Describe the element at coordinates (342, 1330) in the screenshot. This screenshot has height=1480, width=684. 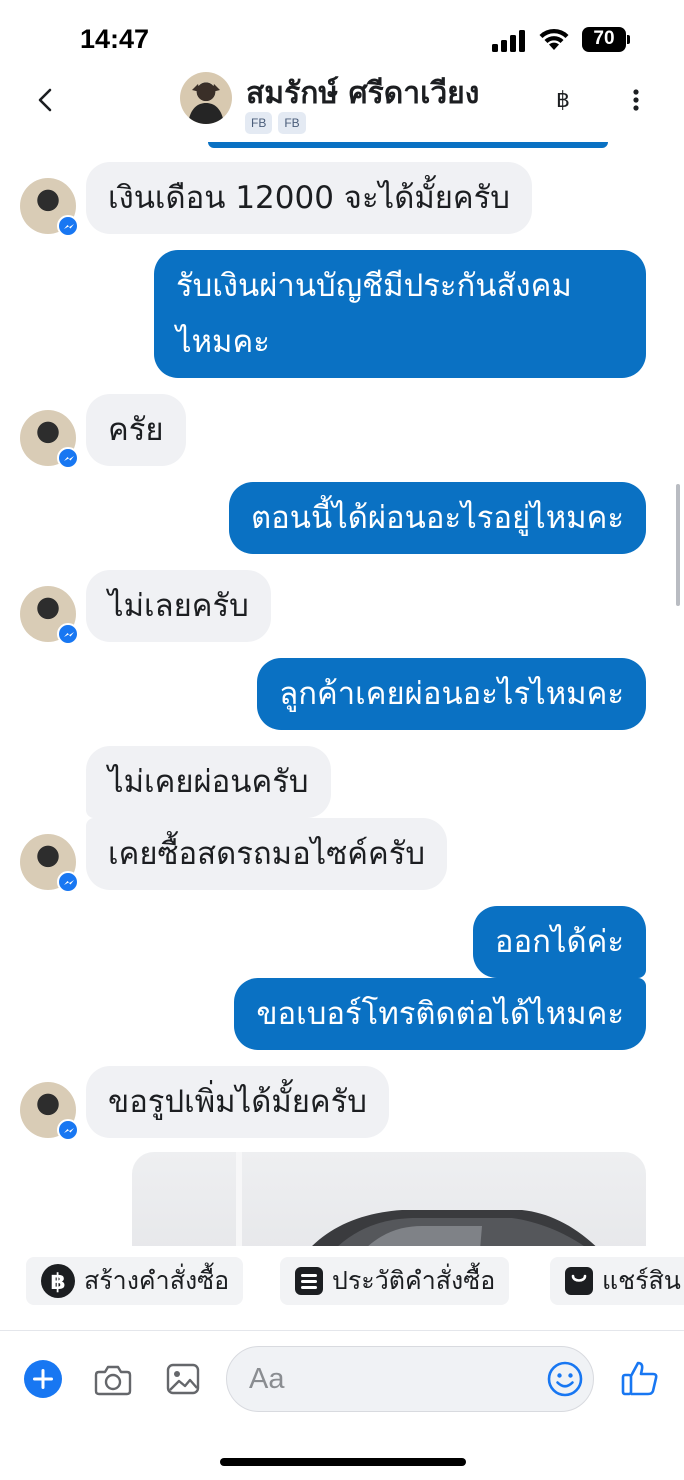
I see `composer-divider` at that location.